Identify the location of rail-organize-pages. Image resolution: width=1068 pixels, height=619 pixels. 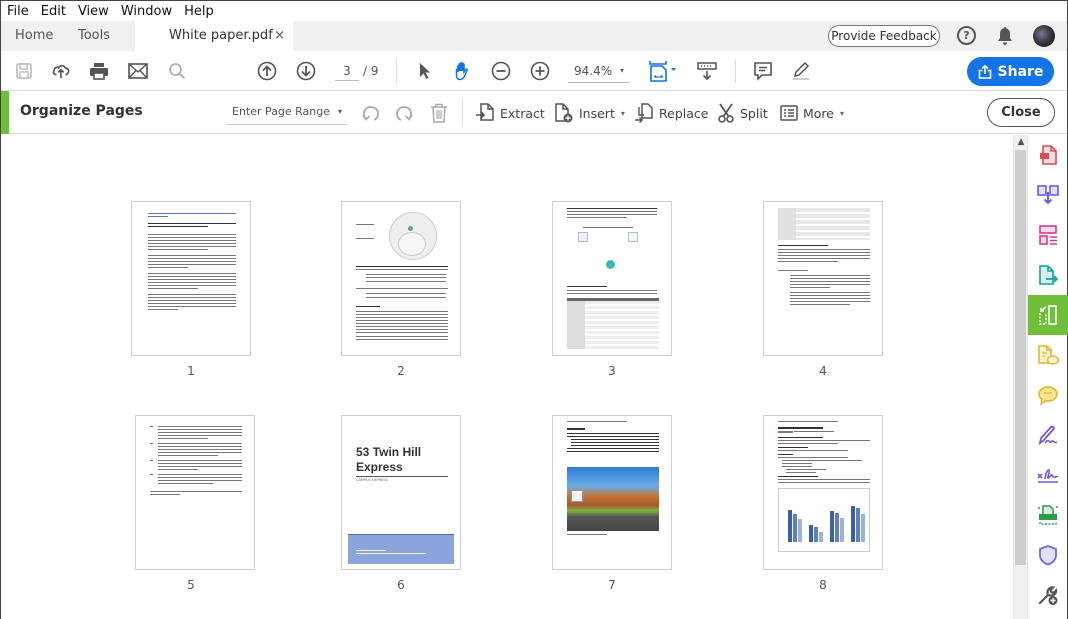
(1048, 315).